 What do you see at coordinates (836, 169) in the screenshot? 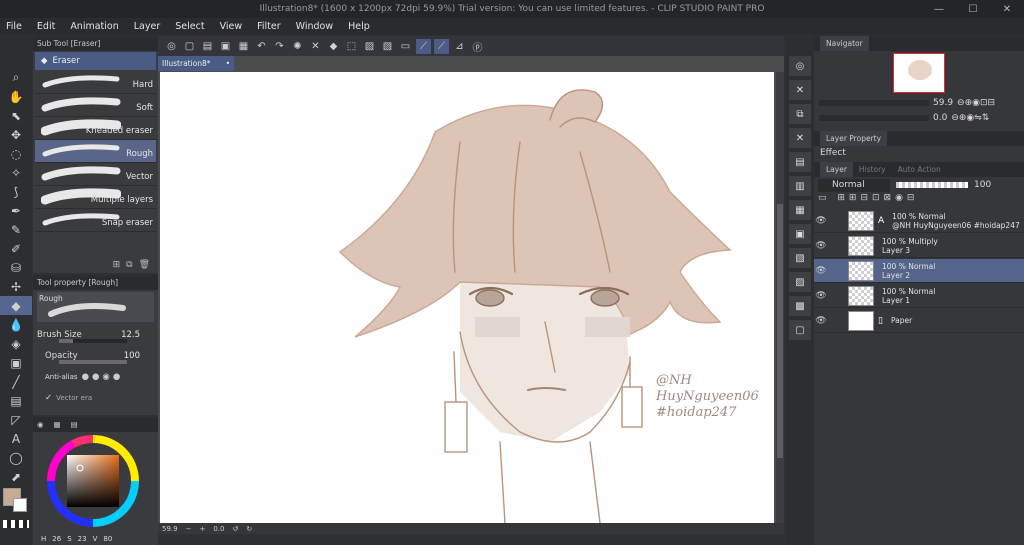
I see `layer-tab: Layer` at bounding box center [836, 169].